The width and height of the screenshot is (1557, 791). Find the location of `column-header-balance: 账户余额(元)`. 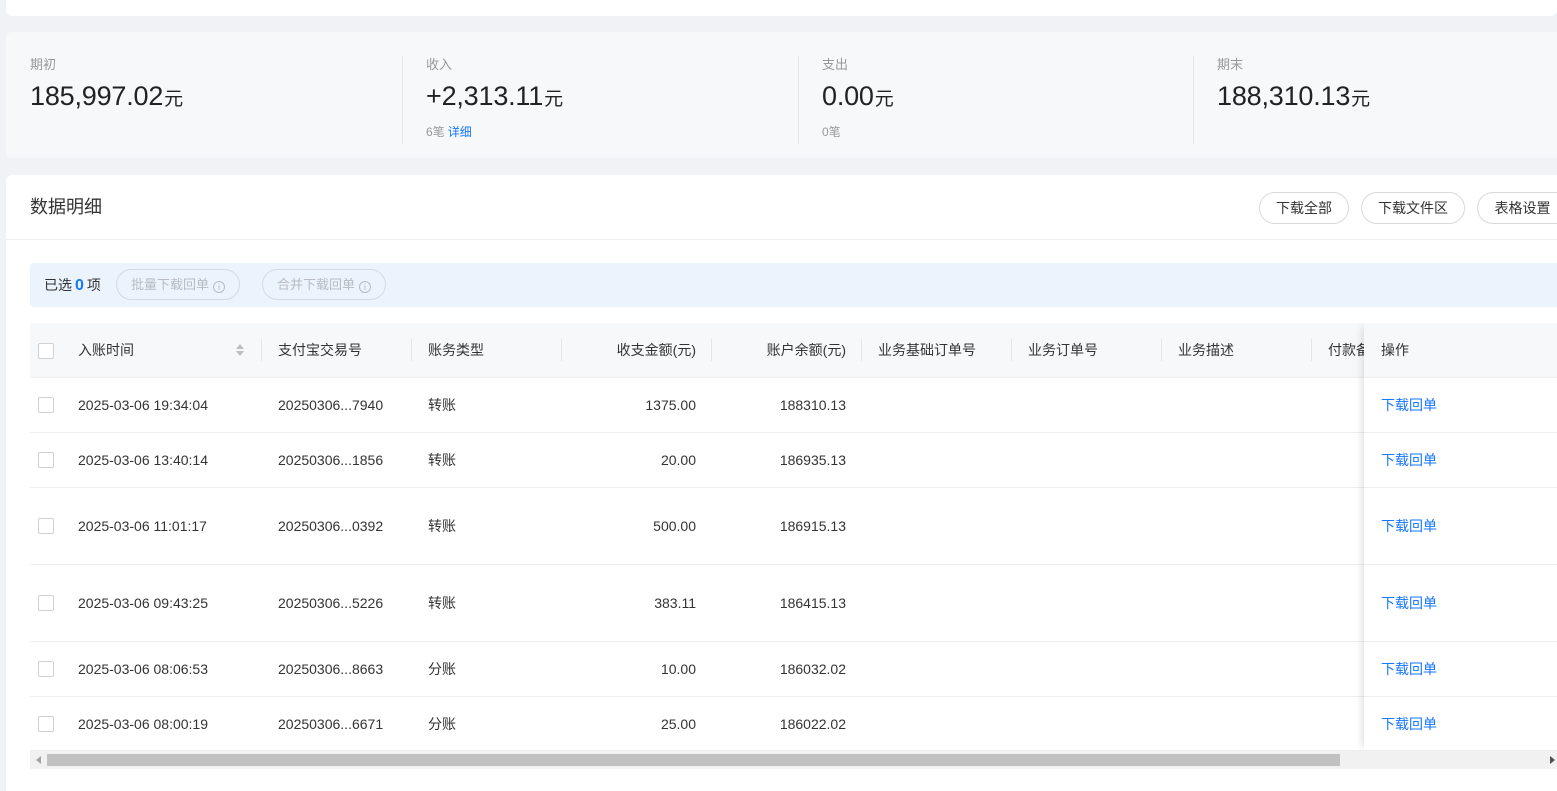

column-header-balance: 账户余额(元) is located at coordinates (806, 350).